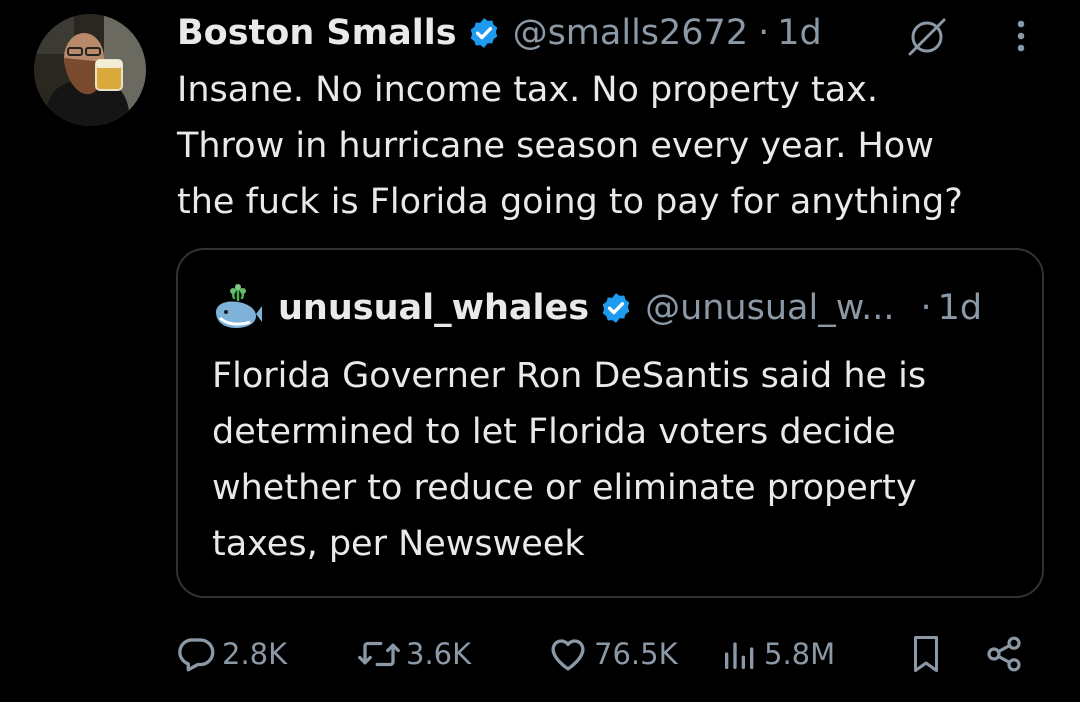 The width and height of the screenshot is (1080, 702). What do you see at coordinates (317, 33) in the screenshot?
I see `author-display-name: Boston Smalls` at bounding box center [317, 33].